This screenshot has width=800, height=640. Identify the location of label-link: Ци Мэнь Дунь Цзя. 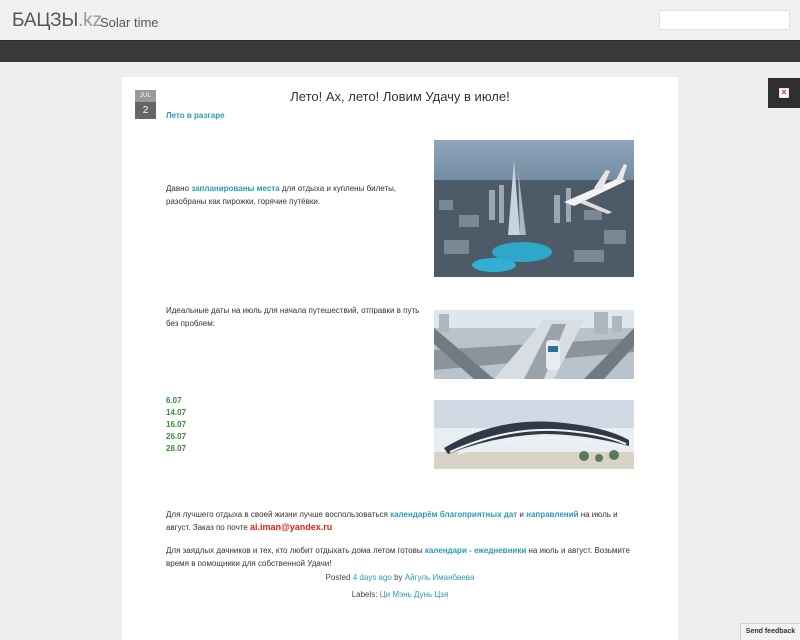
(414, 594).